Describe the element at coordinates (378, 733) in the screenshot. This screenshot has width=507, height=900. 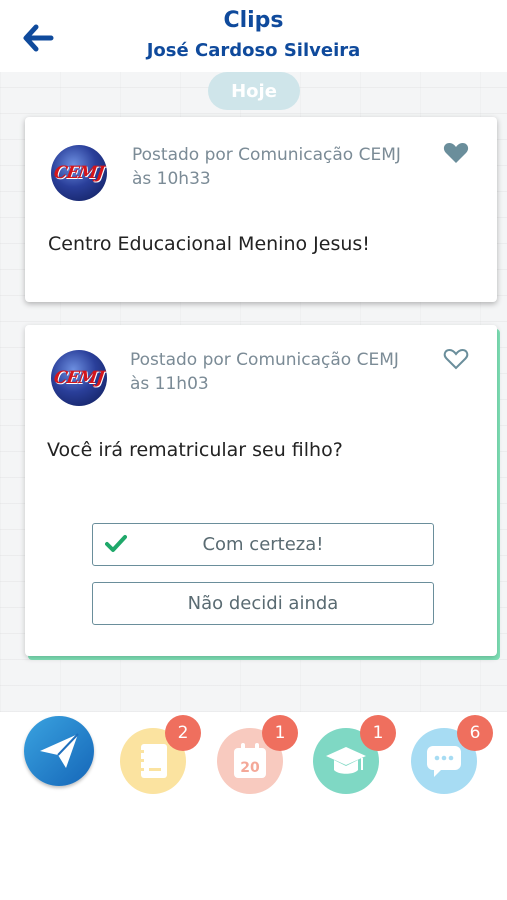
I see `school-badge: 1` at that location.